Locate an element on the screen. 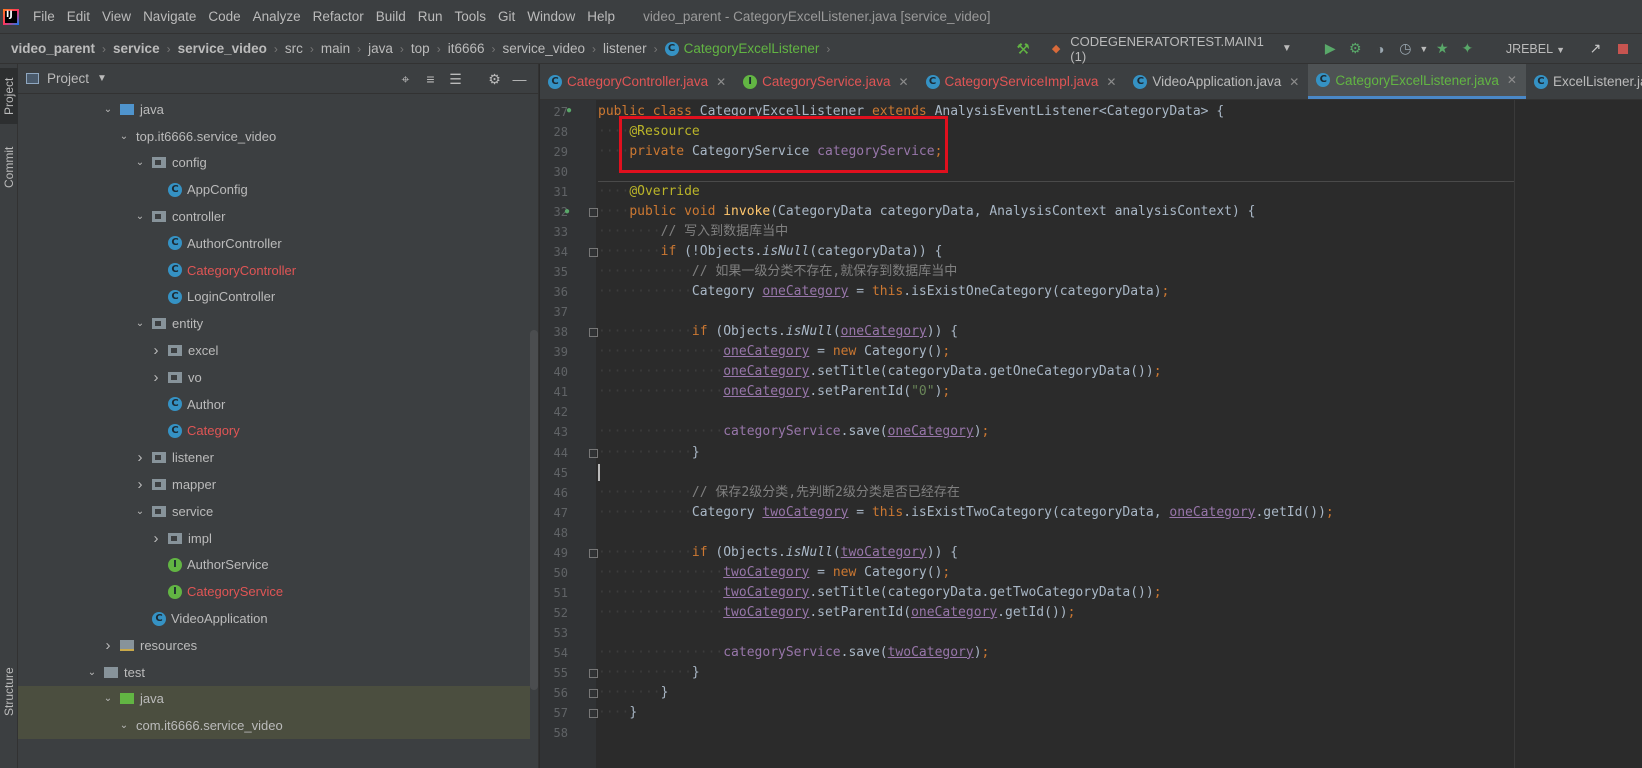 The height and width of the screenshot is (768, 1642). project-title: Project is located at coordinates (68, 78).